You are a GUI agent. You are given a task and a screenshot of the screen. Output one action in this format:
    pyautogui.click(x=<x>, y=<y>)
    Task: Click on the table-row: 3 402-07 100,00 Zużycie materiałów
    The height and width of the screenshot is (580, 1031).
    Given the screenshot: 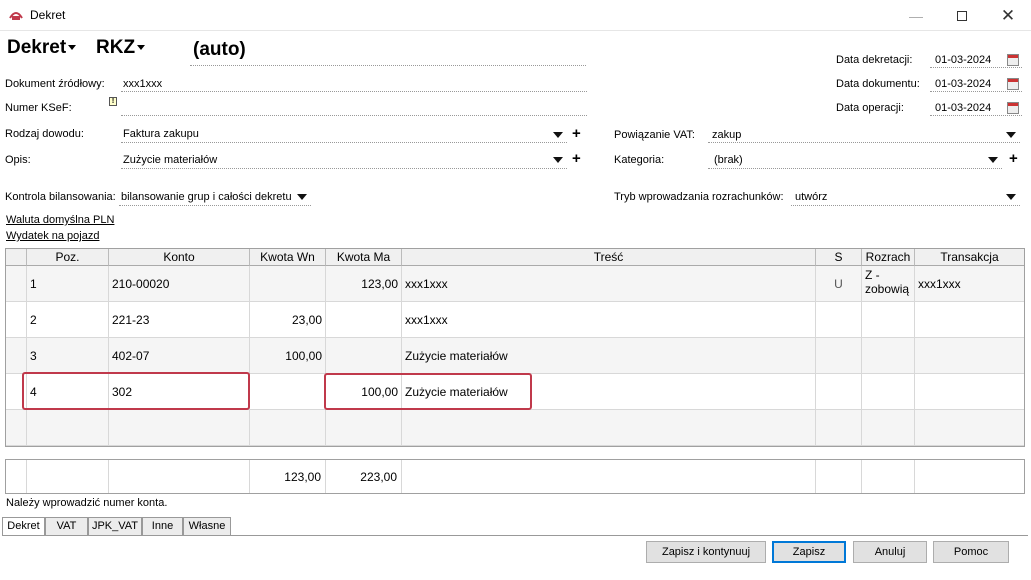 What is the action you would take?
    pyautogui.click(x=515, y=356)
    